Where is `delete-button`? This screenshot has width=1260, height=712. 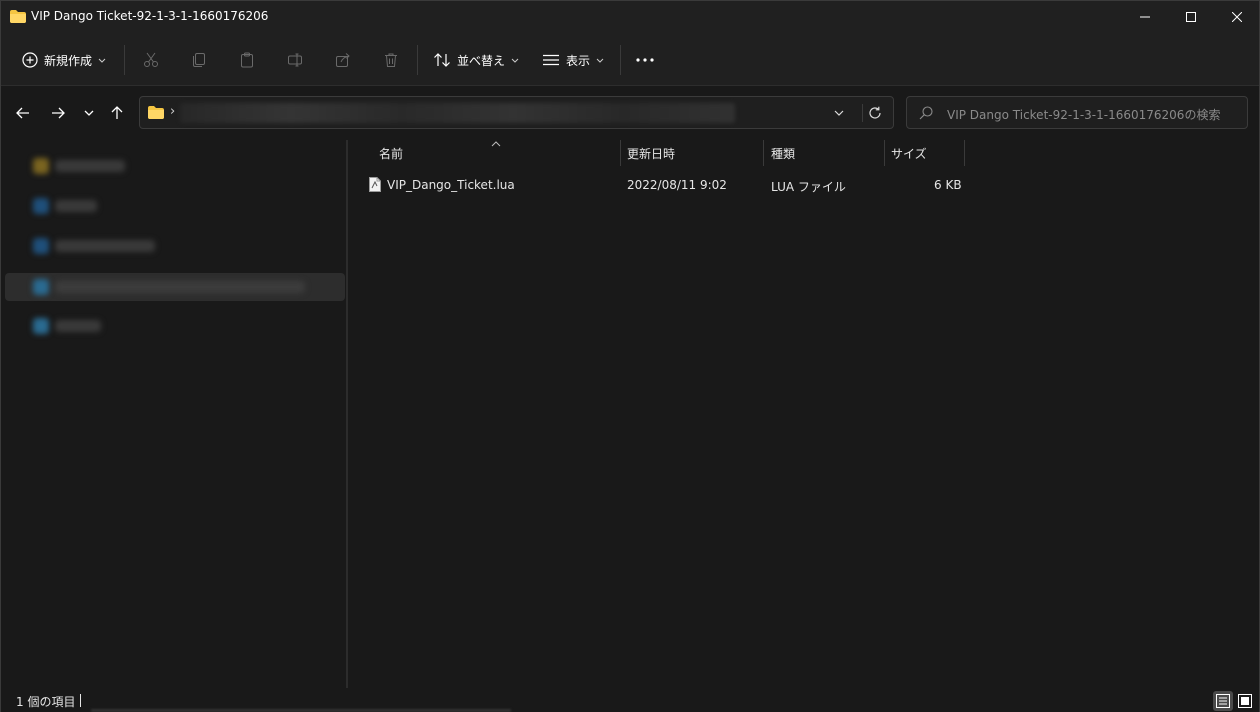
delete-button is located at coordinates (391, 60).